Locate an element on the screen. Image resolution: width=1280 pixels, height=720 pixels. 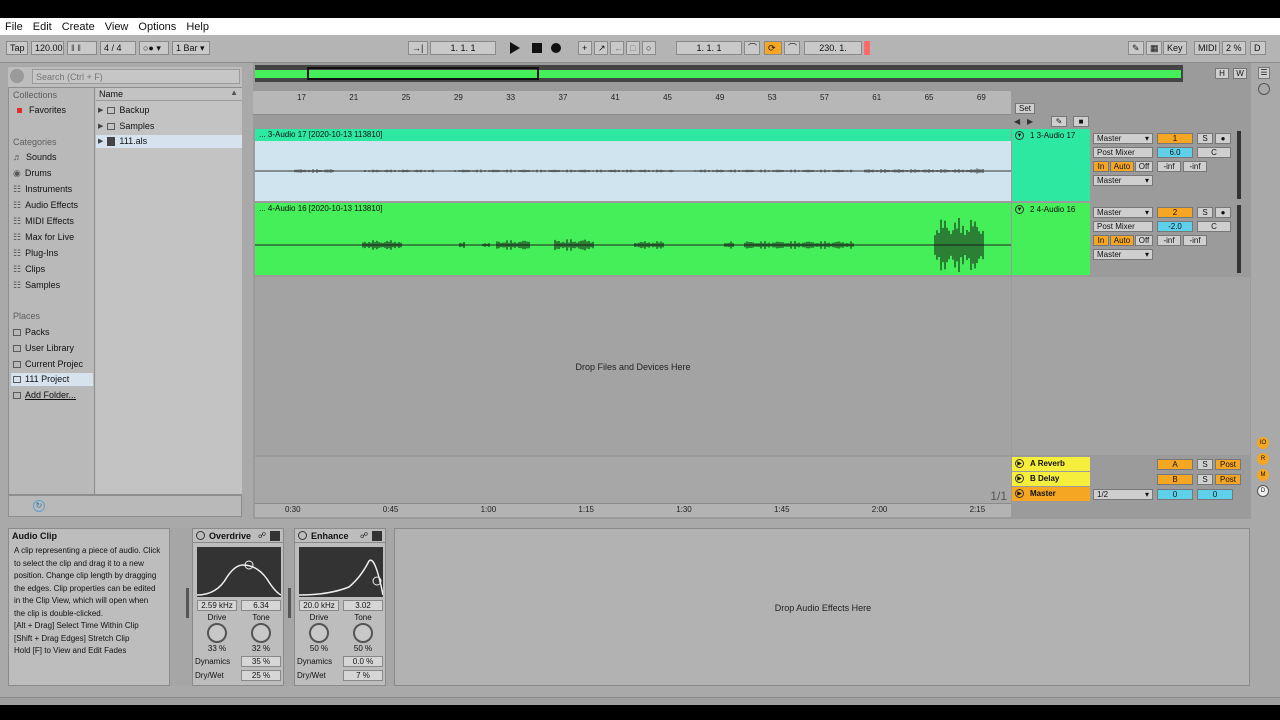
sends-toggle-icon: R is located at coordinates (1263, 459).